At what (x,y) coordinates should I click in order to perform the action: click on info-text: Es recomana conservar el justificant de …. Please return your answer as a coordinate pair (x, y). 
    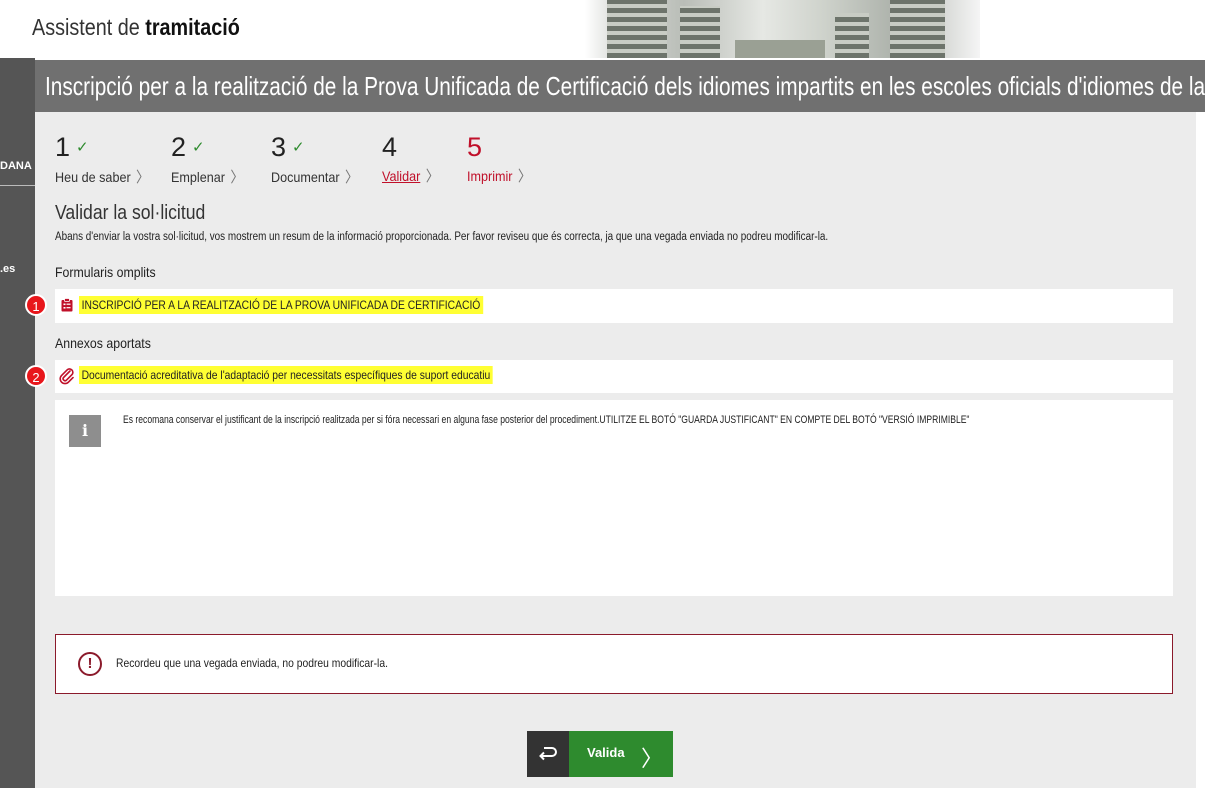
    Looking at the image, I should click on (546, 420).